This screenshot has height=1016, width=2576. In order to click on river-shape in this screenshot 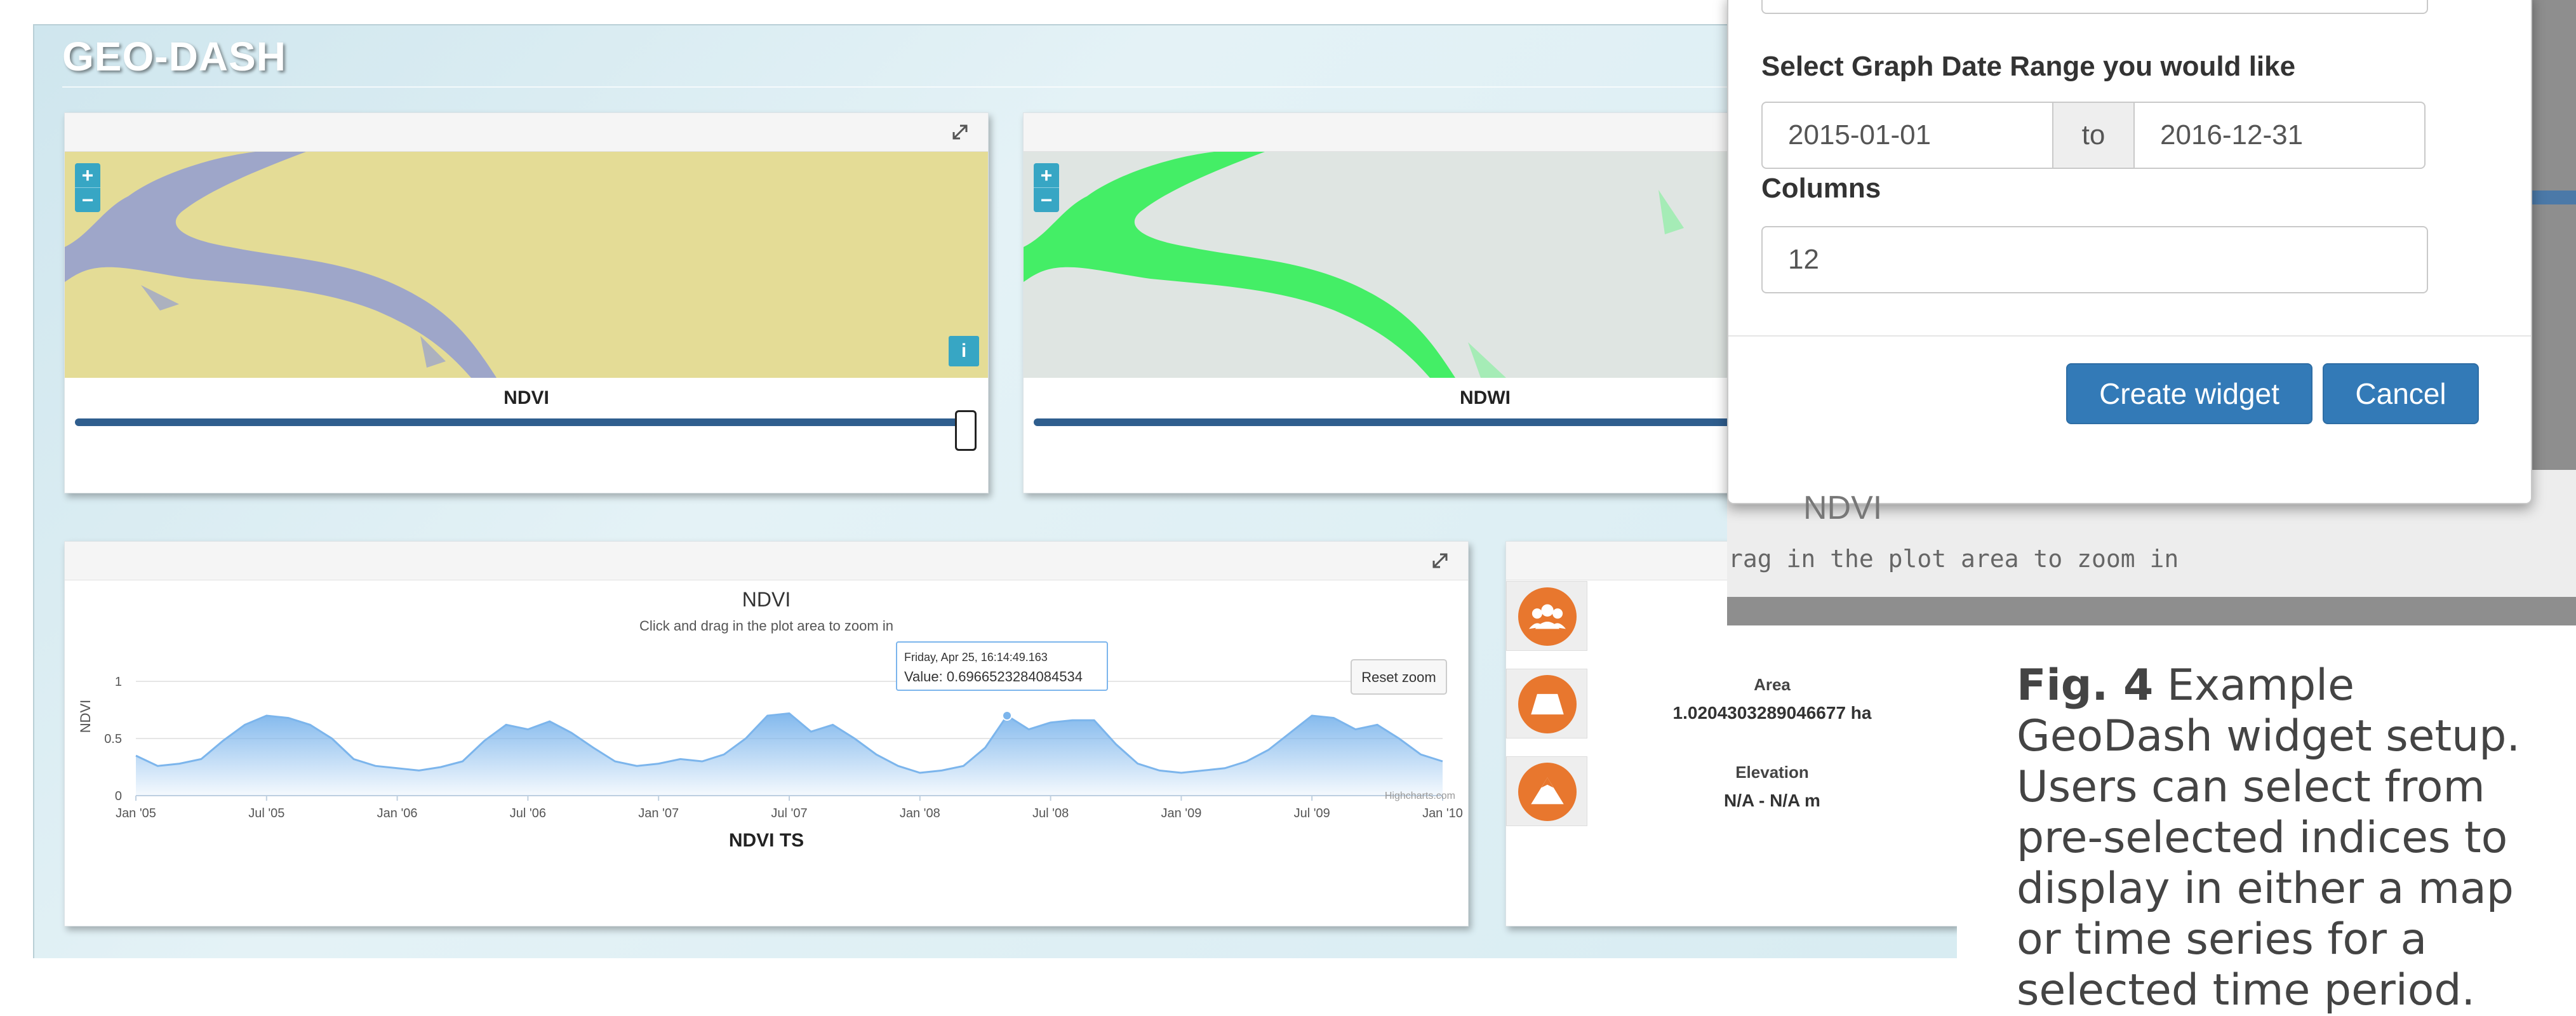, I will do `click(526, 265)`.